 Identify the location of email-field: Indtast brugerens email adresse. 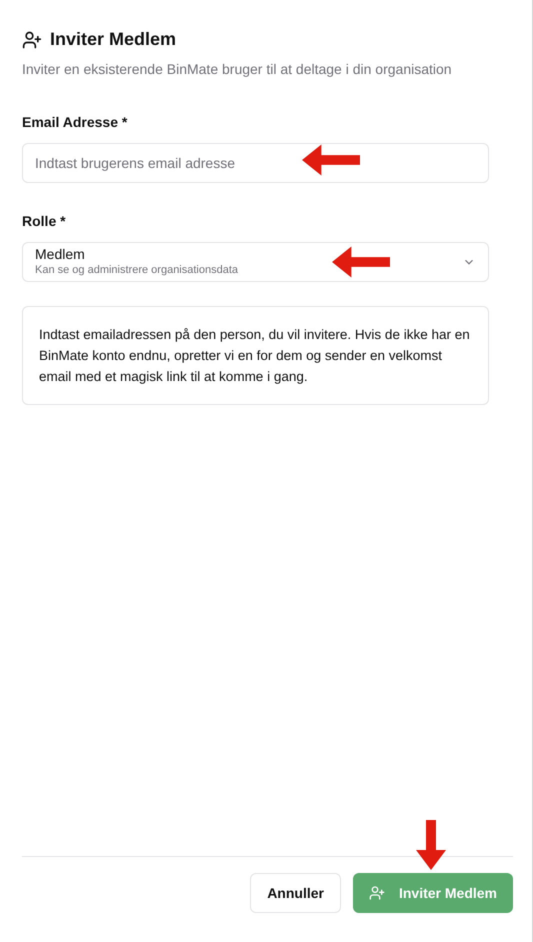
(255, 163).